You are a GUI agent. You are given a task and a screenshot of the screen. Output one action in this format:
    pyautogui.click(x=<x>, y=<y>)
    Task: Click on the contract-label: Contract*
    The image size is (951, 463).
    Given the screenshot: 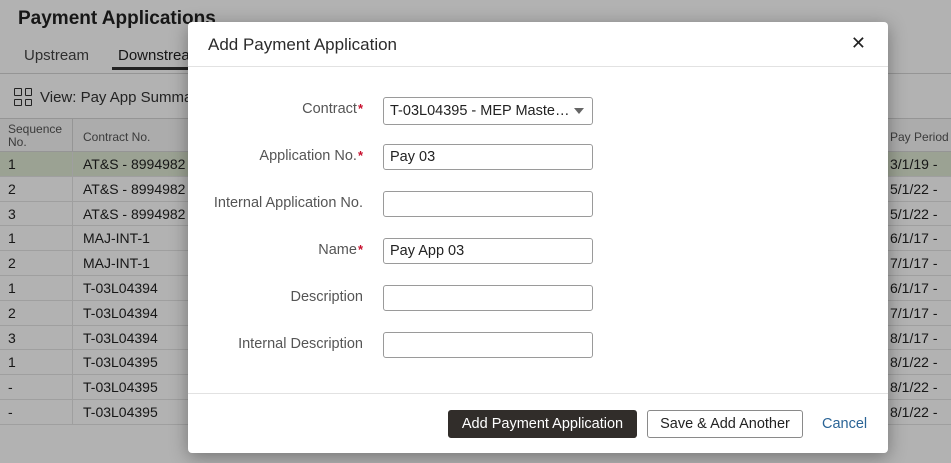 What is the action you would take?
    pyautogui.click(x=332, y=109)
    